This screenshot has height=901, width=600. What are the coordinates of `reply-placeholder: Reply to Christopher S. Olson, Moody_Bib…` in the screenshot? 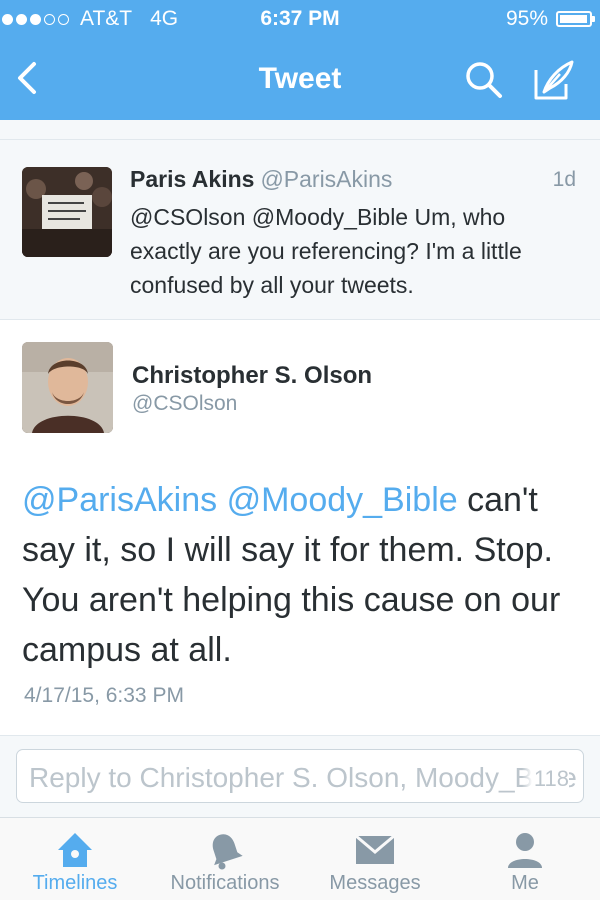 It's located at (303, 777).